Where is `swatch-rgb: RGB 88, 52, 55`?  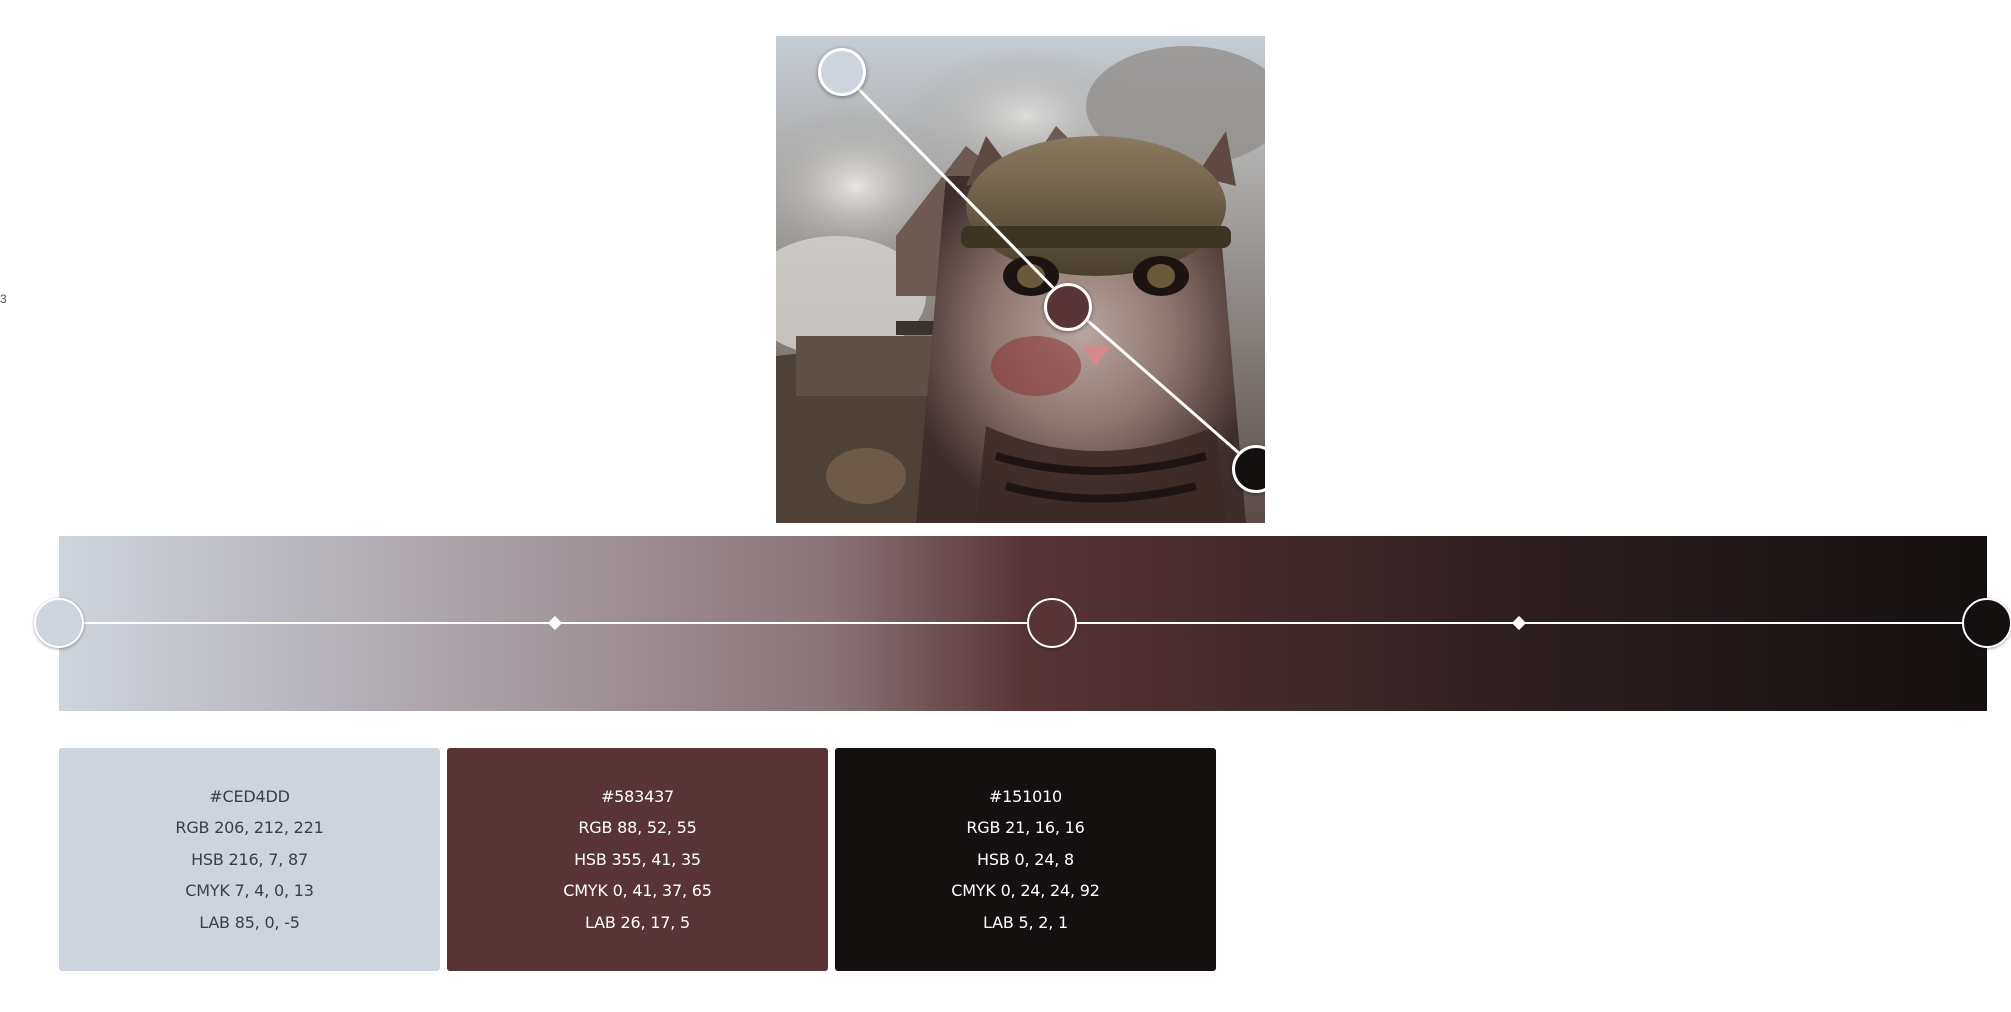 swatch-rgb: RGB 88, 52, 55 is located at coordinates (637, 828).